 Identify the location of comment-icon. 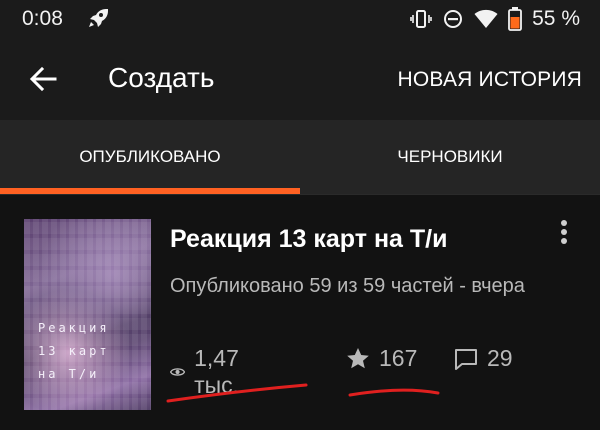
(466, 359).